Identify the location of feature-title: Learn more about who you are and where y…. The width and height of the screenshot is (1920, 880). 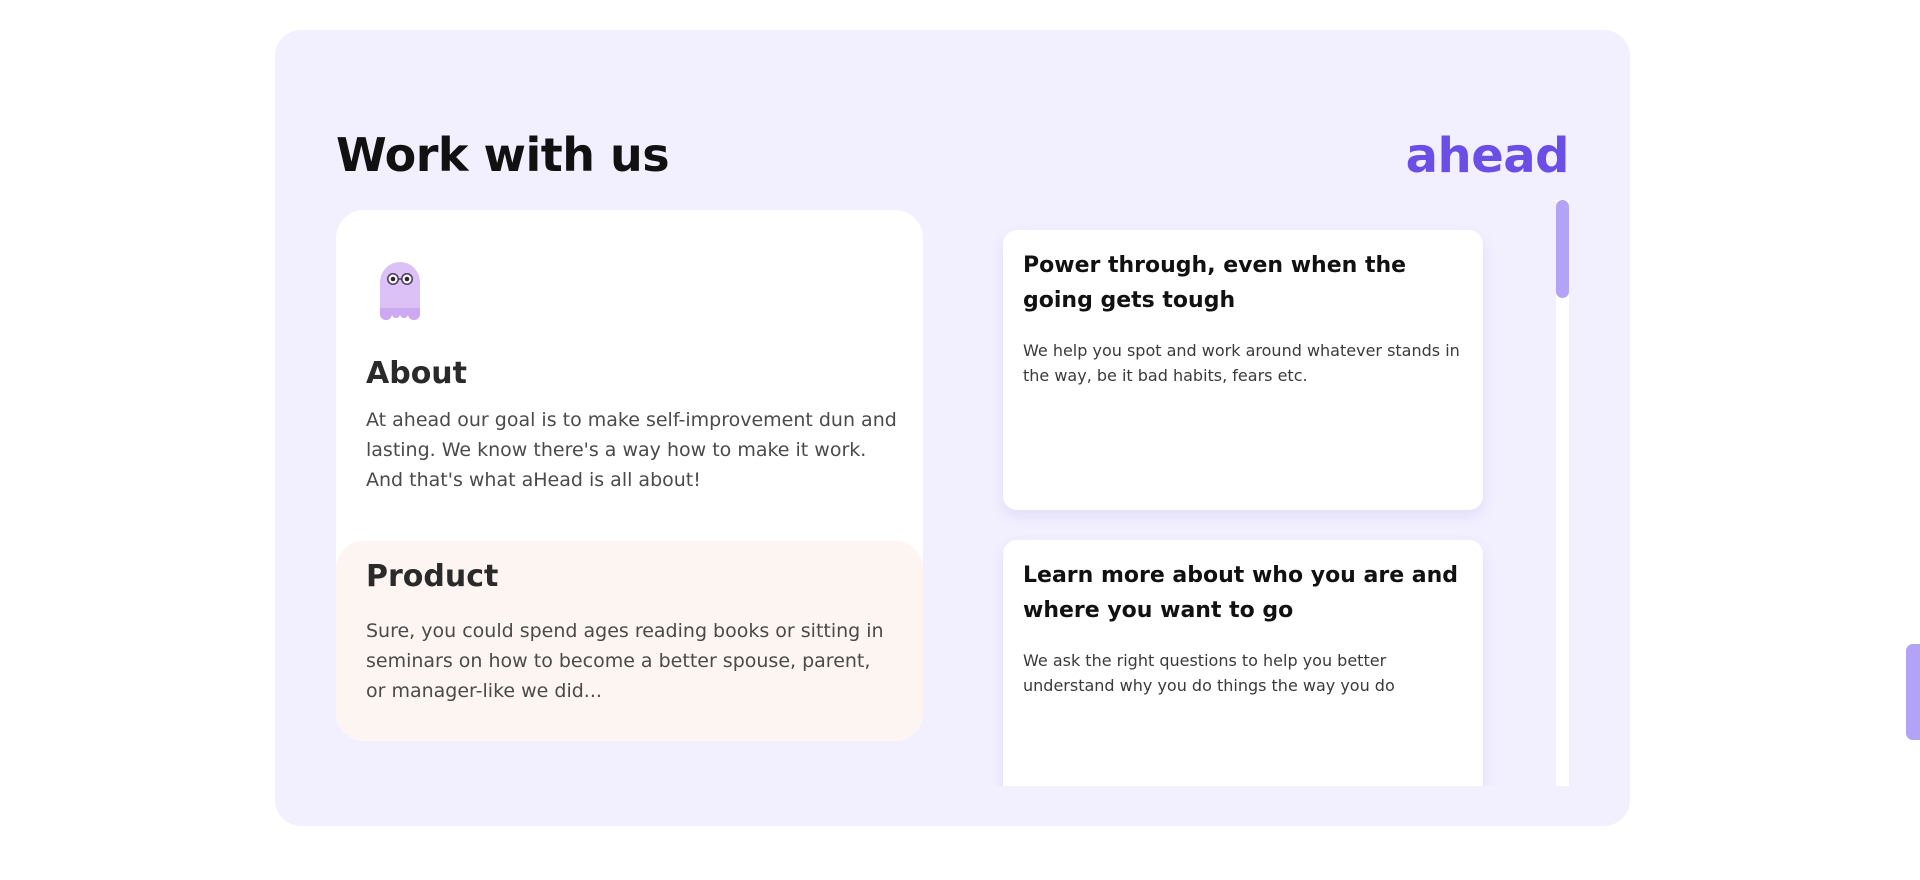
(1241, 593).